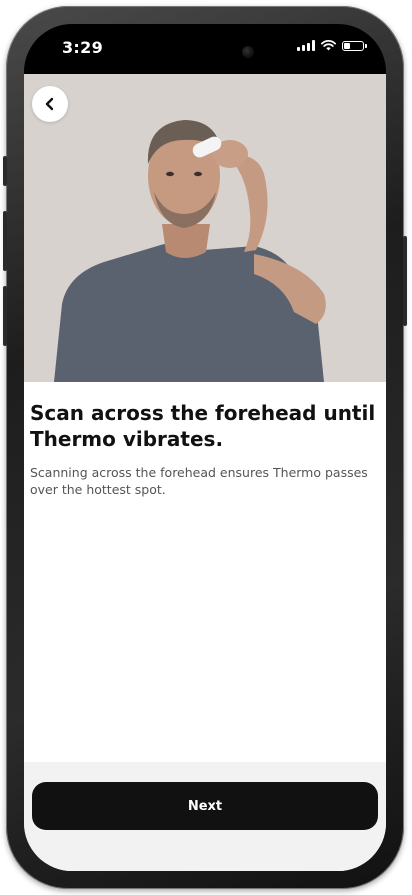 Image resolution: width=412 pixels, height=895 pixels. Describe the element at coordinates (354, 45) in the screenshot. I see `battery-icon` at that location.